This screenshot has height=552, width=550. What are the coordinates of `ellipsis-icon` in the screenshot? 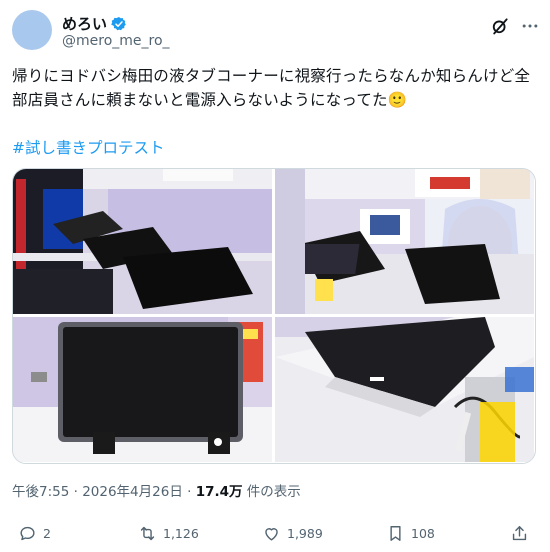 It's located at (530, 26).